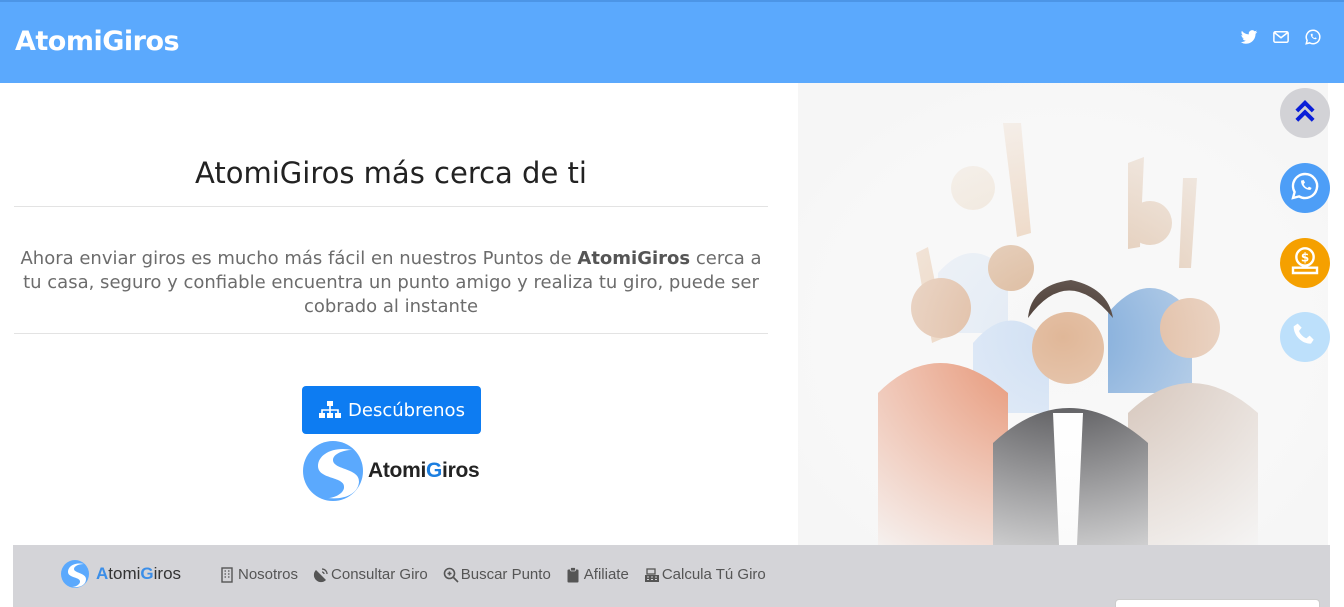  I want to click on search-plus-icon, so click(451, 575).